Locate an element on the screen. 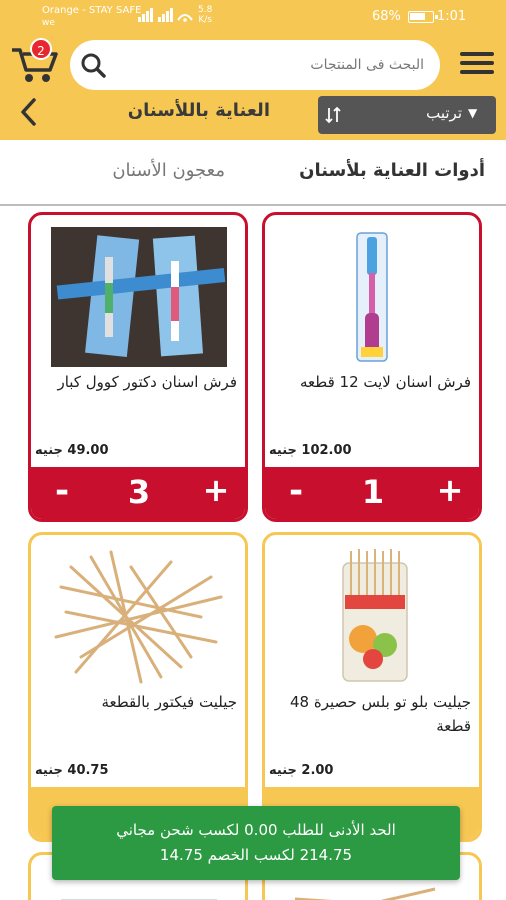 The height and width of the screenshot is (900, 506). toast-line-2: 214.75 لكسب الخصم 14.75 is located at coordinates (256, 855).